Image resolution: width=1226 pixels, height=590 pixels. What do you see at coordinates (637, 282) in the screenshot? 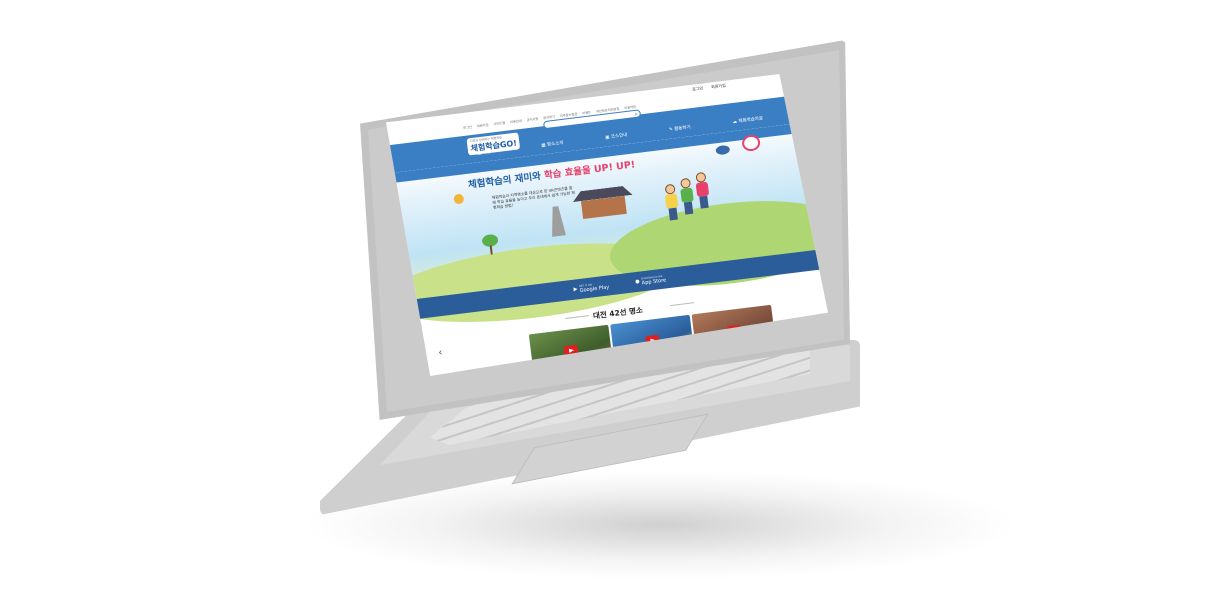
I see `apple-icon: ●` at bounding box center [637, 282].